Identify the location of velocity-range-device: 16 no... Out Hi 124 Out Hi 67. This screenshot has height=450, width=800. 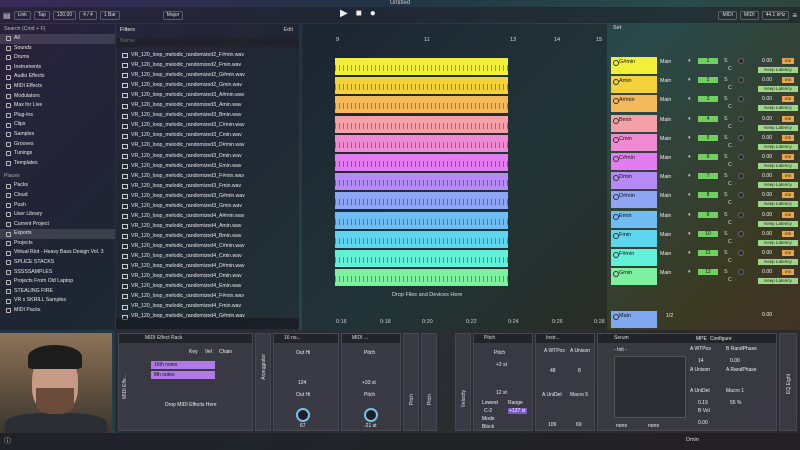
(306, 382).